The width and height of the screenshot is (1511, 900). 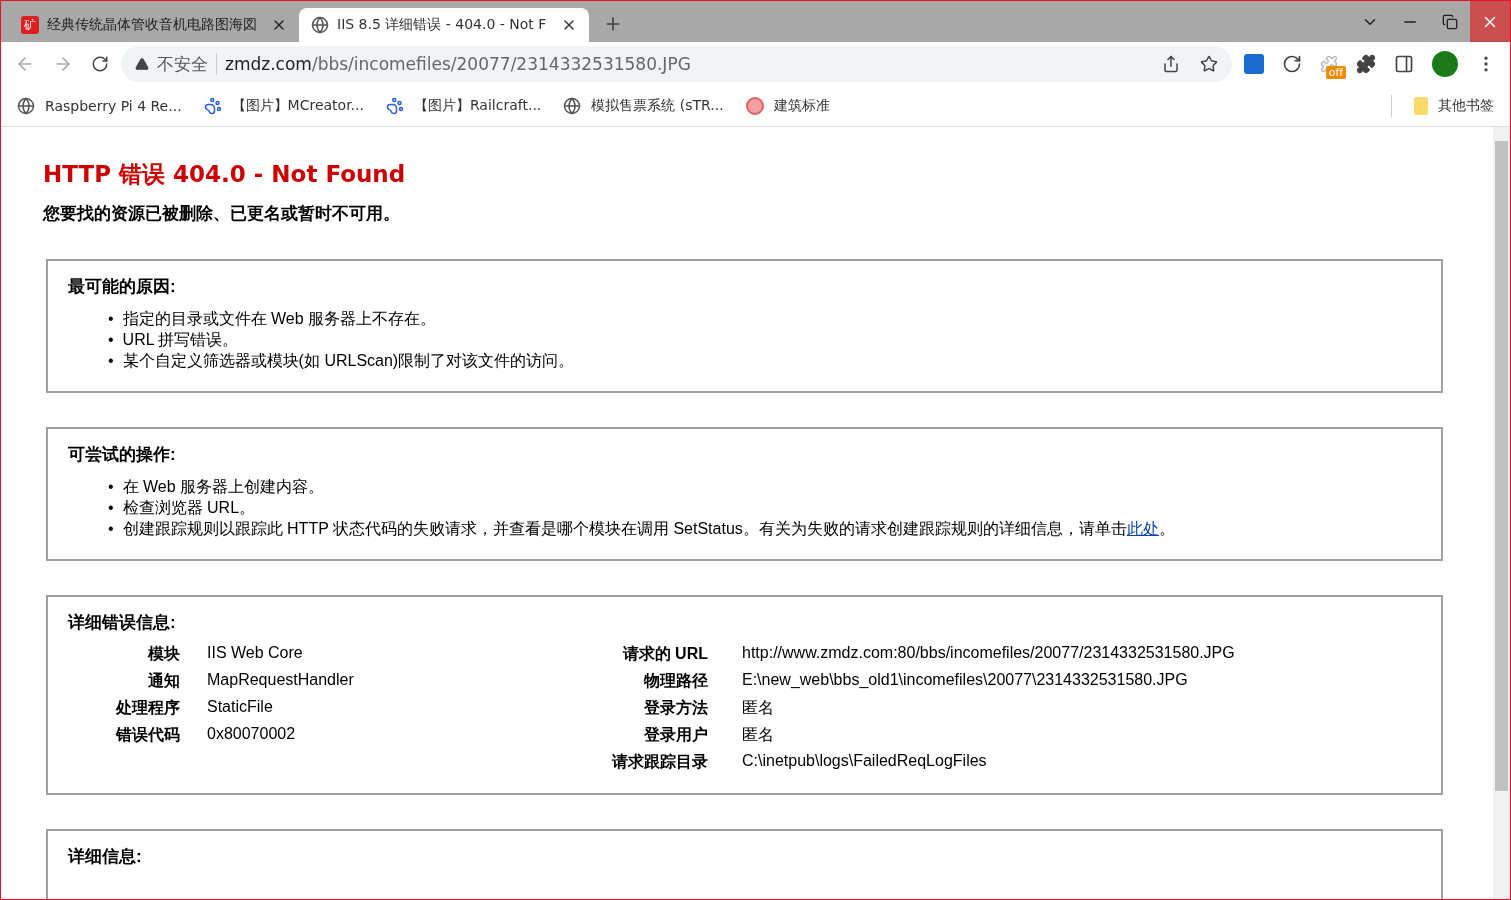 I want to click on security-label: 不安全, so click(x=182, y=64).